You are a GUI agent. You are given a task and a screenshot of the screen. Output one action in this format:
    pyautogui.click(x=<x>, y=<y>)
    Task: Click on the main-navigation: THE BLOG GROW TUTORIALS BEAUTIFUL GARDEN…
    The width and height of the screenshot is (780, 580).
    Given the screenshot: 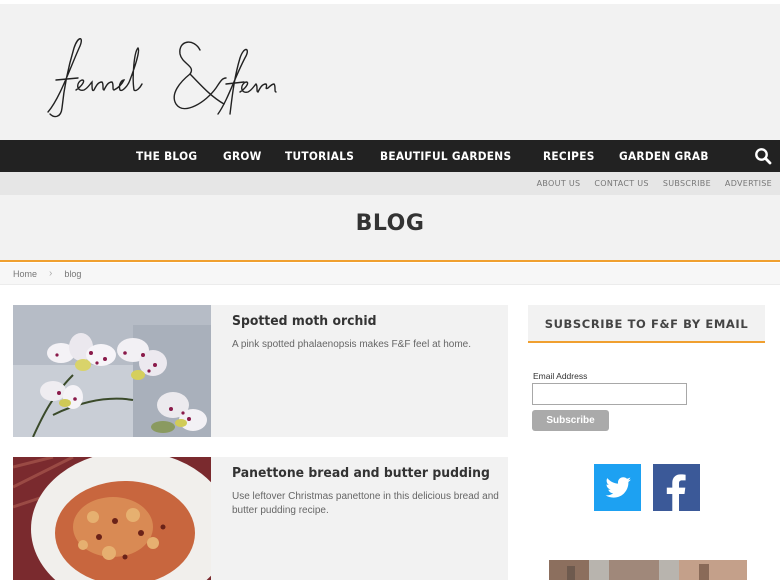 What is the action you would take?
    pyautogui.click(x=390, y=156)
    